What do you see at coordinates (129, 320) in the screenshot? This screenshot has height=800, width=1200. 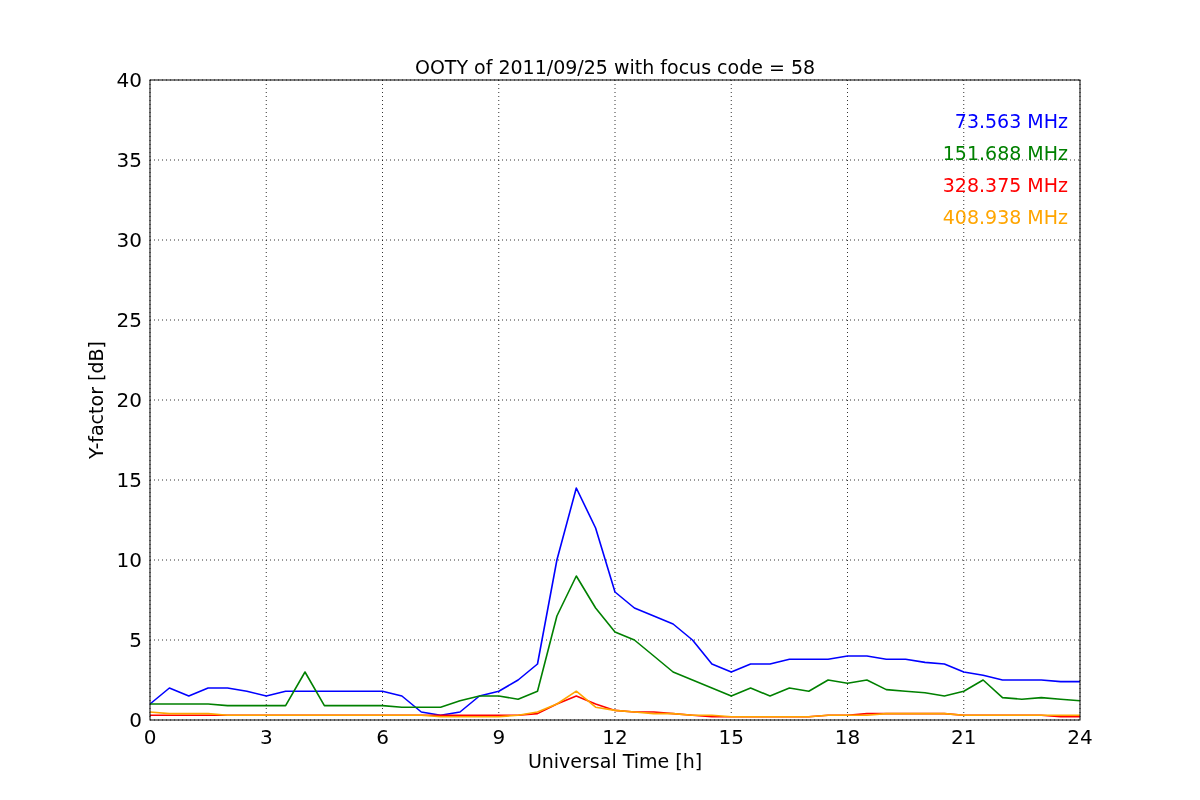 I see `tick-label: 25` at bounding box center [129, 320].